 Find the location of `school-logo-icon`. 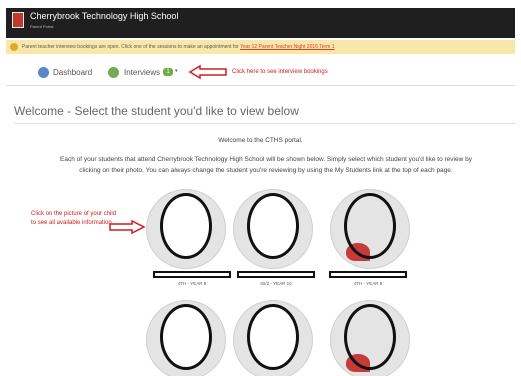

school-logo-icon is located at coordinates (18, 20).